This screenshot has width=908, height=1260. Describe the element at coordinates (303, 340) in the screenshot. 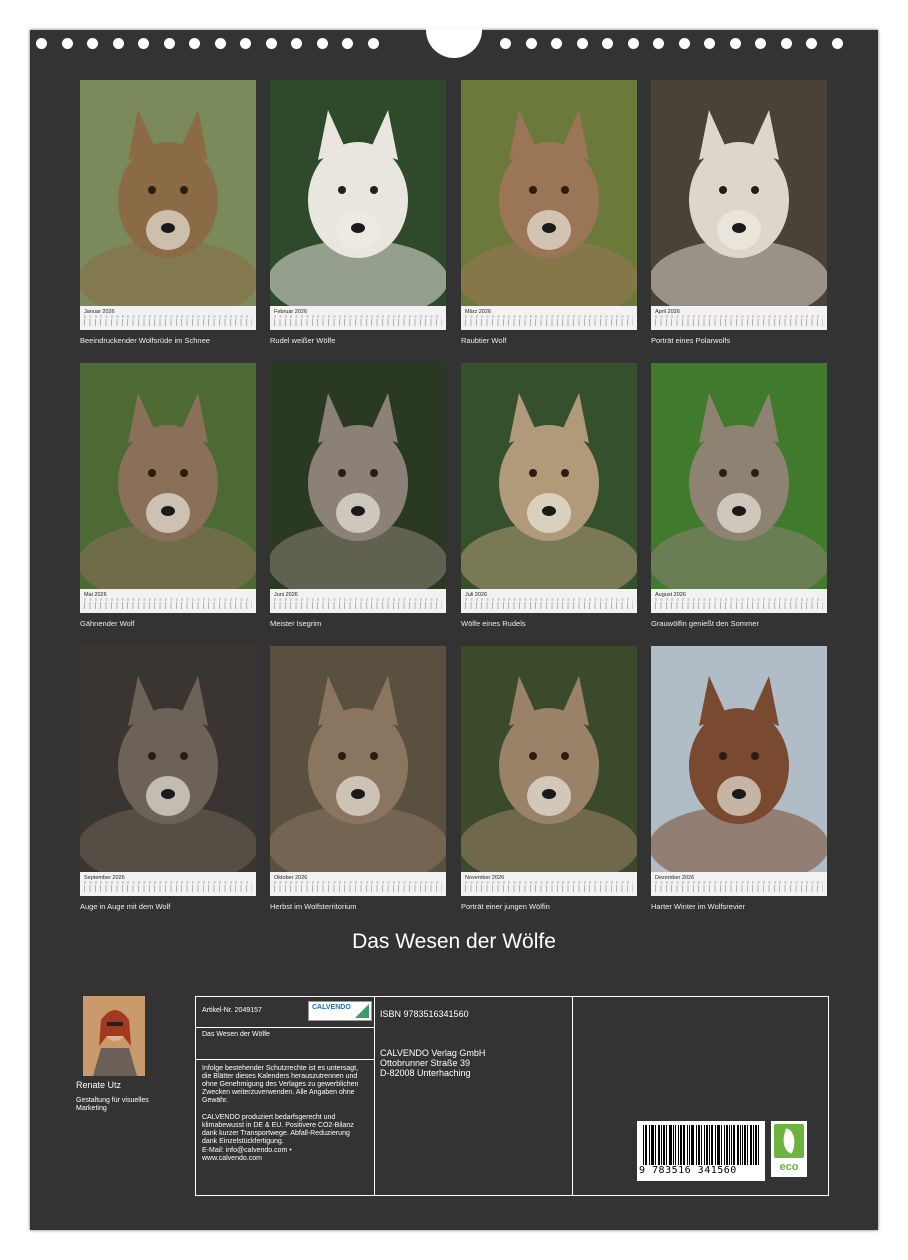

I see `photo-caption: Rudel weißer Wölfe` at that location.